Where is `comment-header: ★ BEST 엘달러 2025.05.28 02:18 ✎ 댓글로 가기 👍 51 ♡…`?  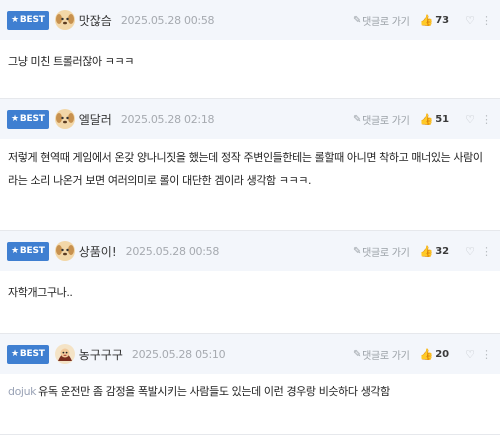
comment-header: ★ BEST 엘달러 2025.05.28 02:18 ✎ 댓글로 가기 👍 51 ♡… is located at coordinates (250, 119).